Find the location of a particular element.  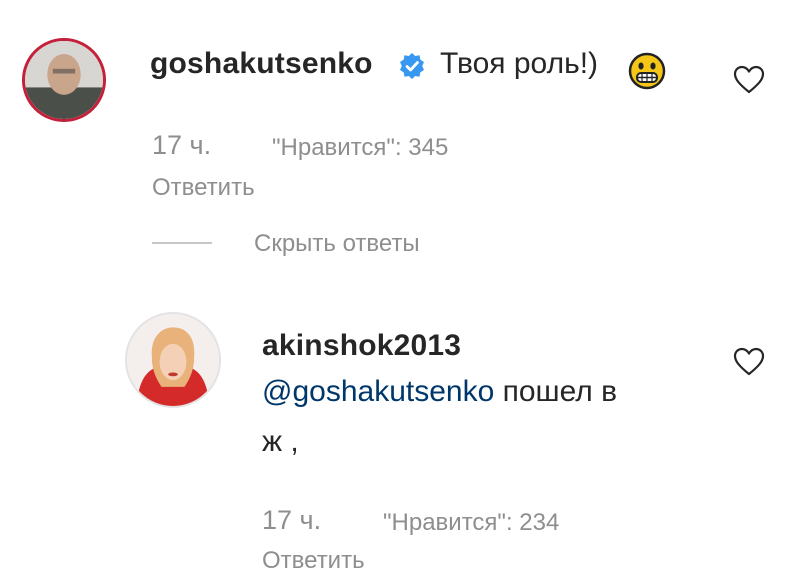

avatar-akinshok2013 is located at coordinates (173, 360).